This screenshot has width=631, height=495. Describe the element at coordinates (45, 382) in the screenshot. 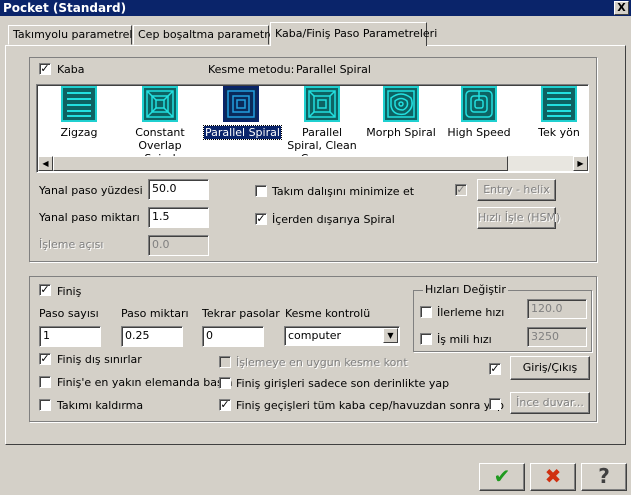

I see `closest-element-checkbox` at that location.